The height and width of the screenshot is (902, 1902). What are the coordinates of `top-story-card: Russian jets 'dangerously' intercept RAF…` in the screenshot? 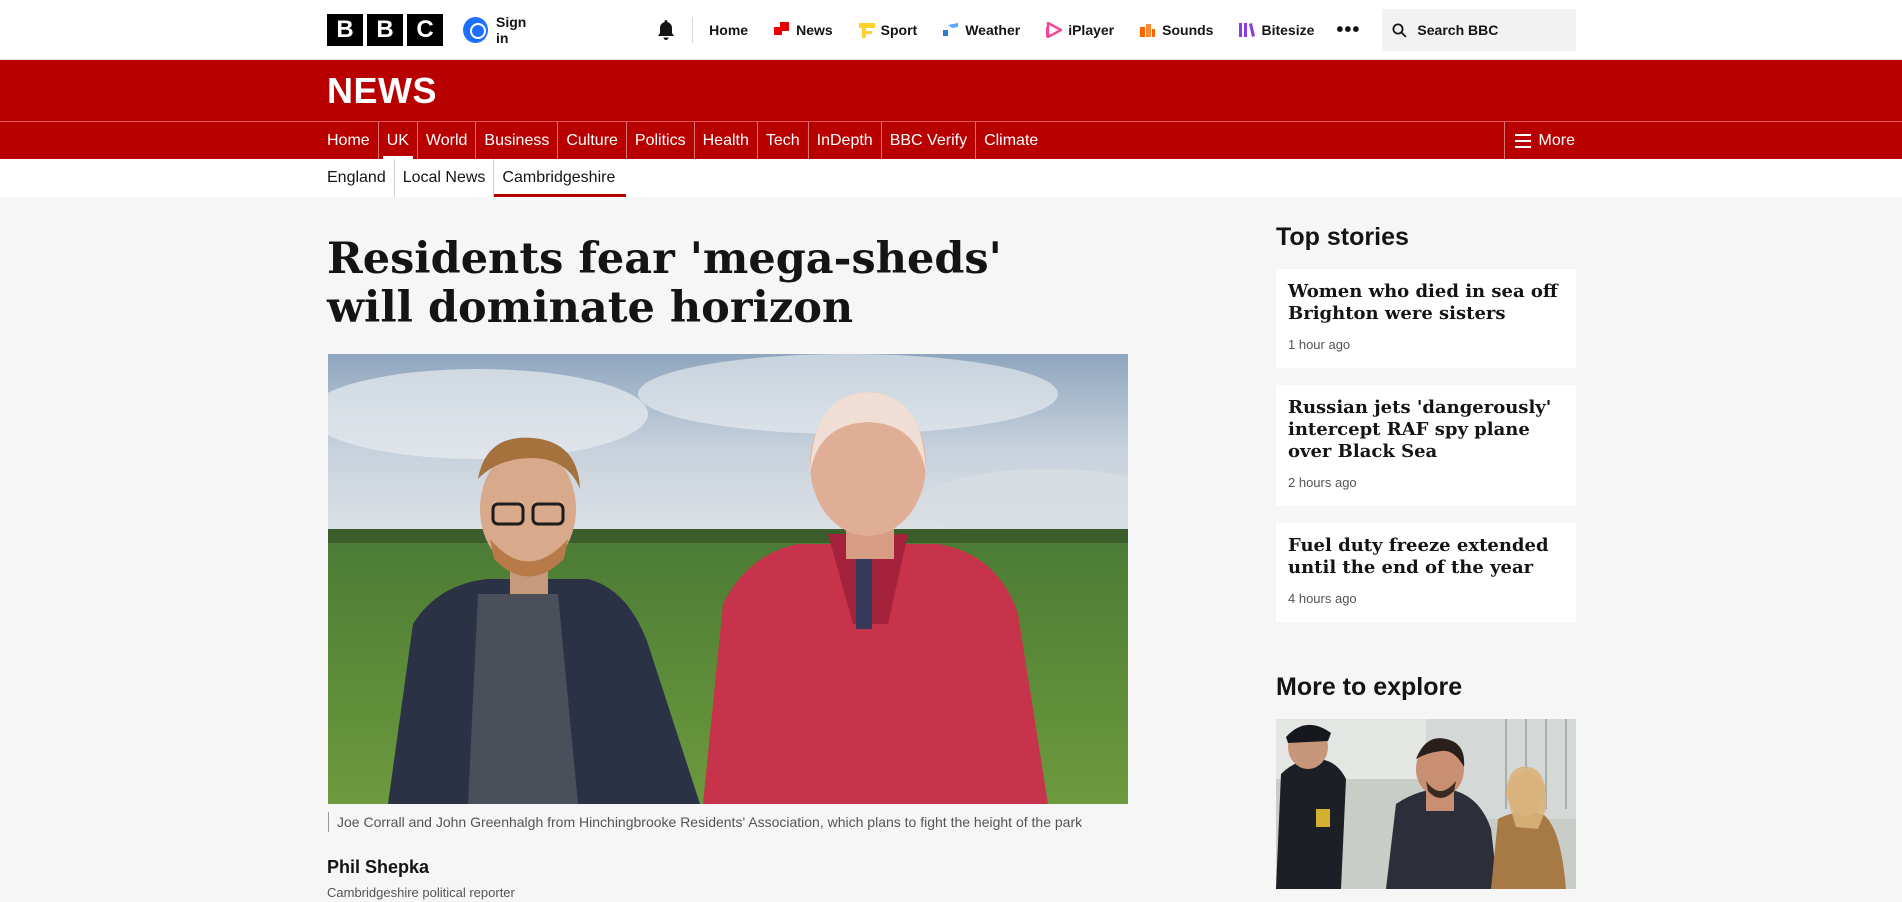 It's located at (1426, 445).